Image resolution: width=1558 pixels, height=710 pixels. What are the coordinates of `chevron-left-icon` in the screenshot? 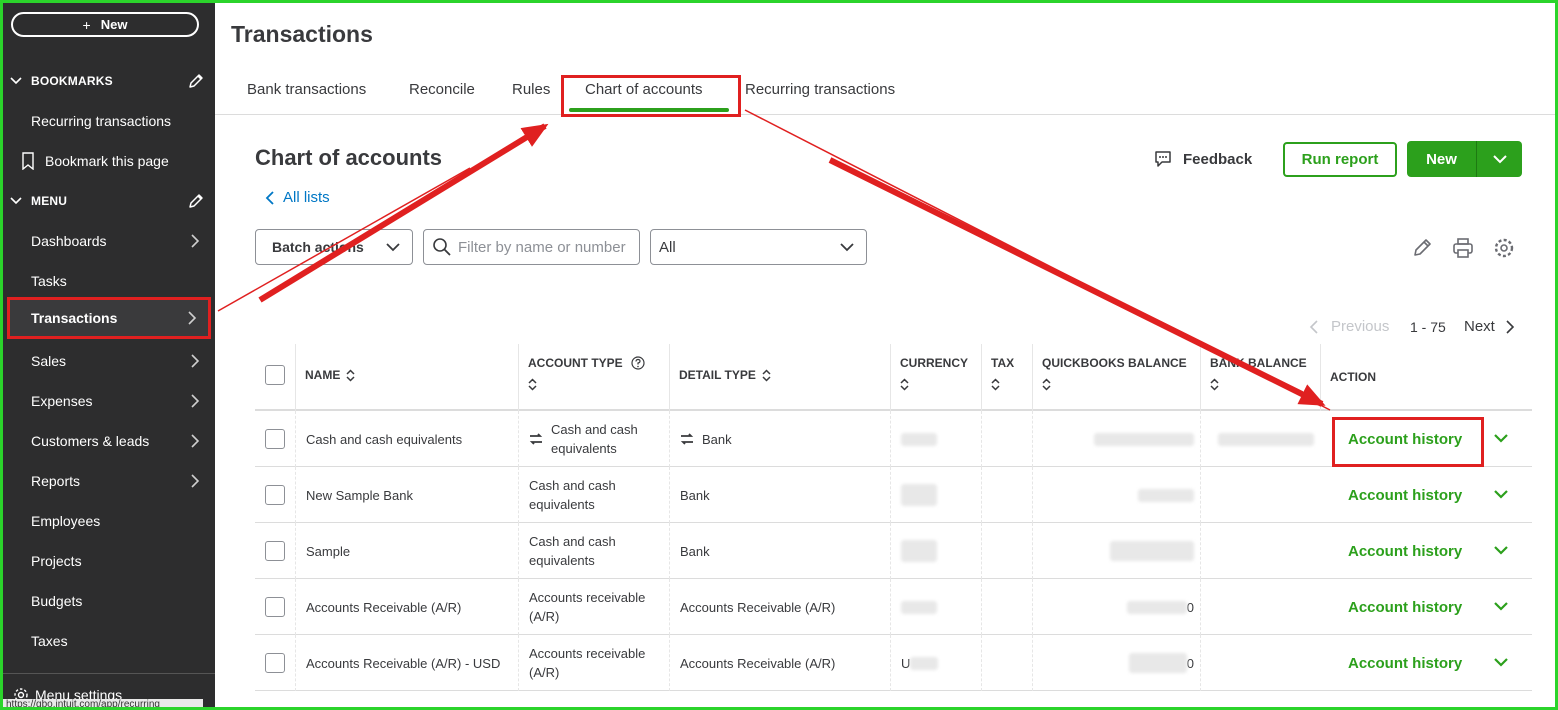 It's located at (269, 197).